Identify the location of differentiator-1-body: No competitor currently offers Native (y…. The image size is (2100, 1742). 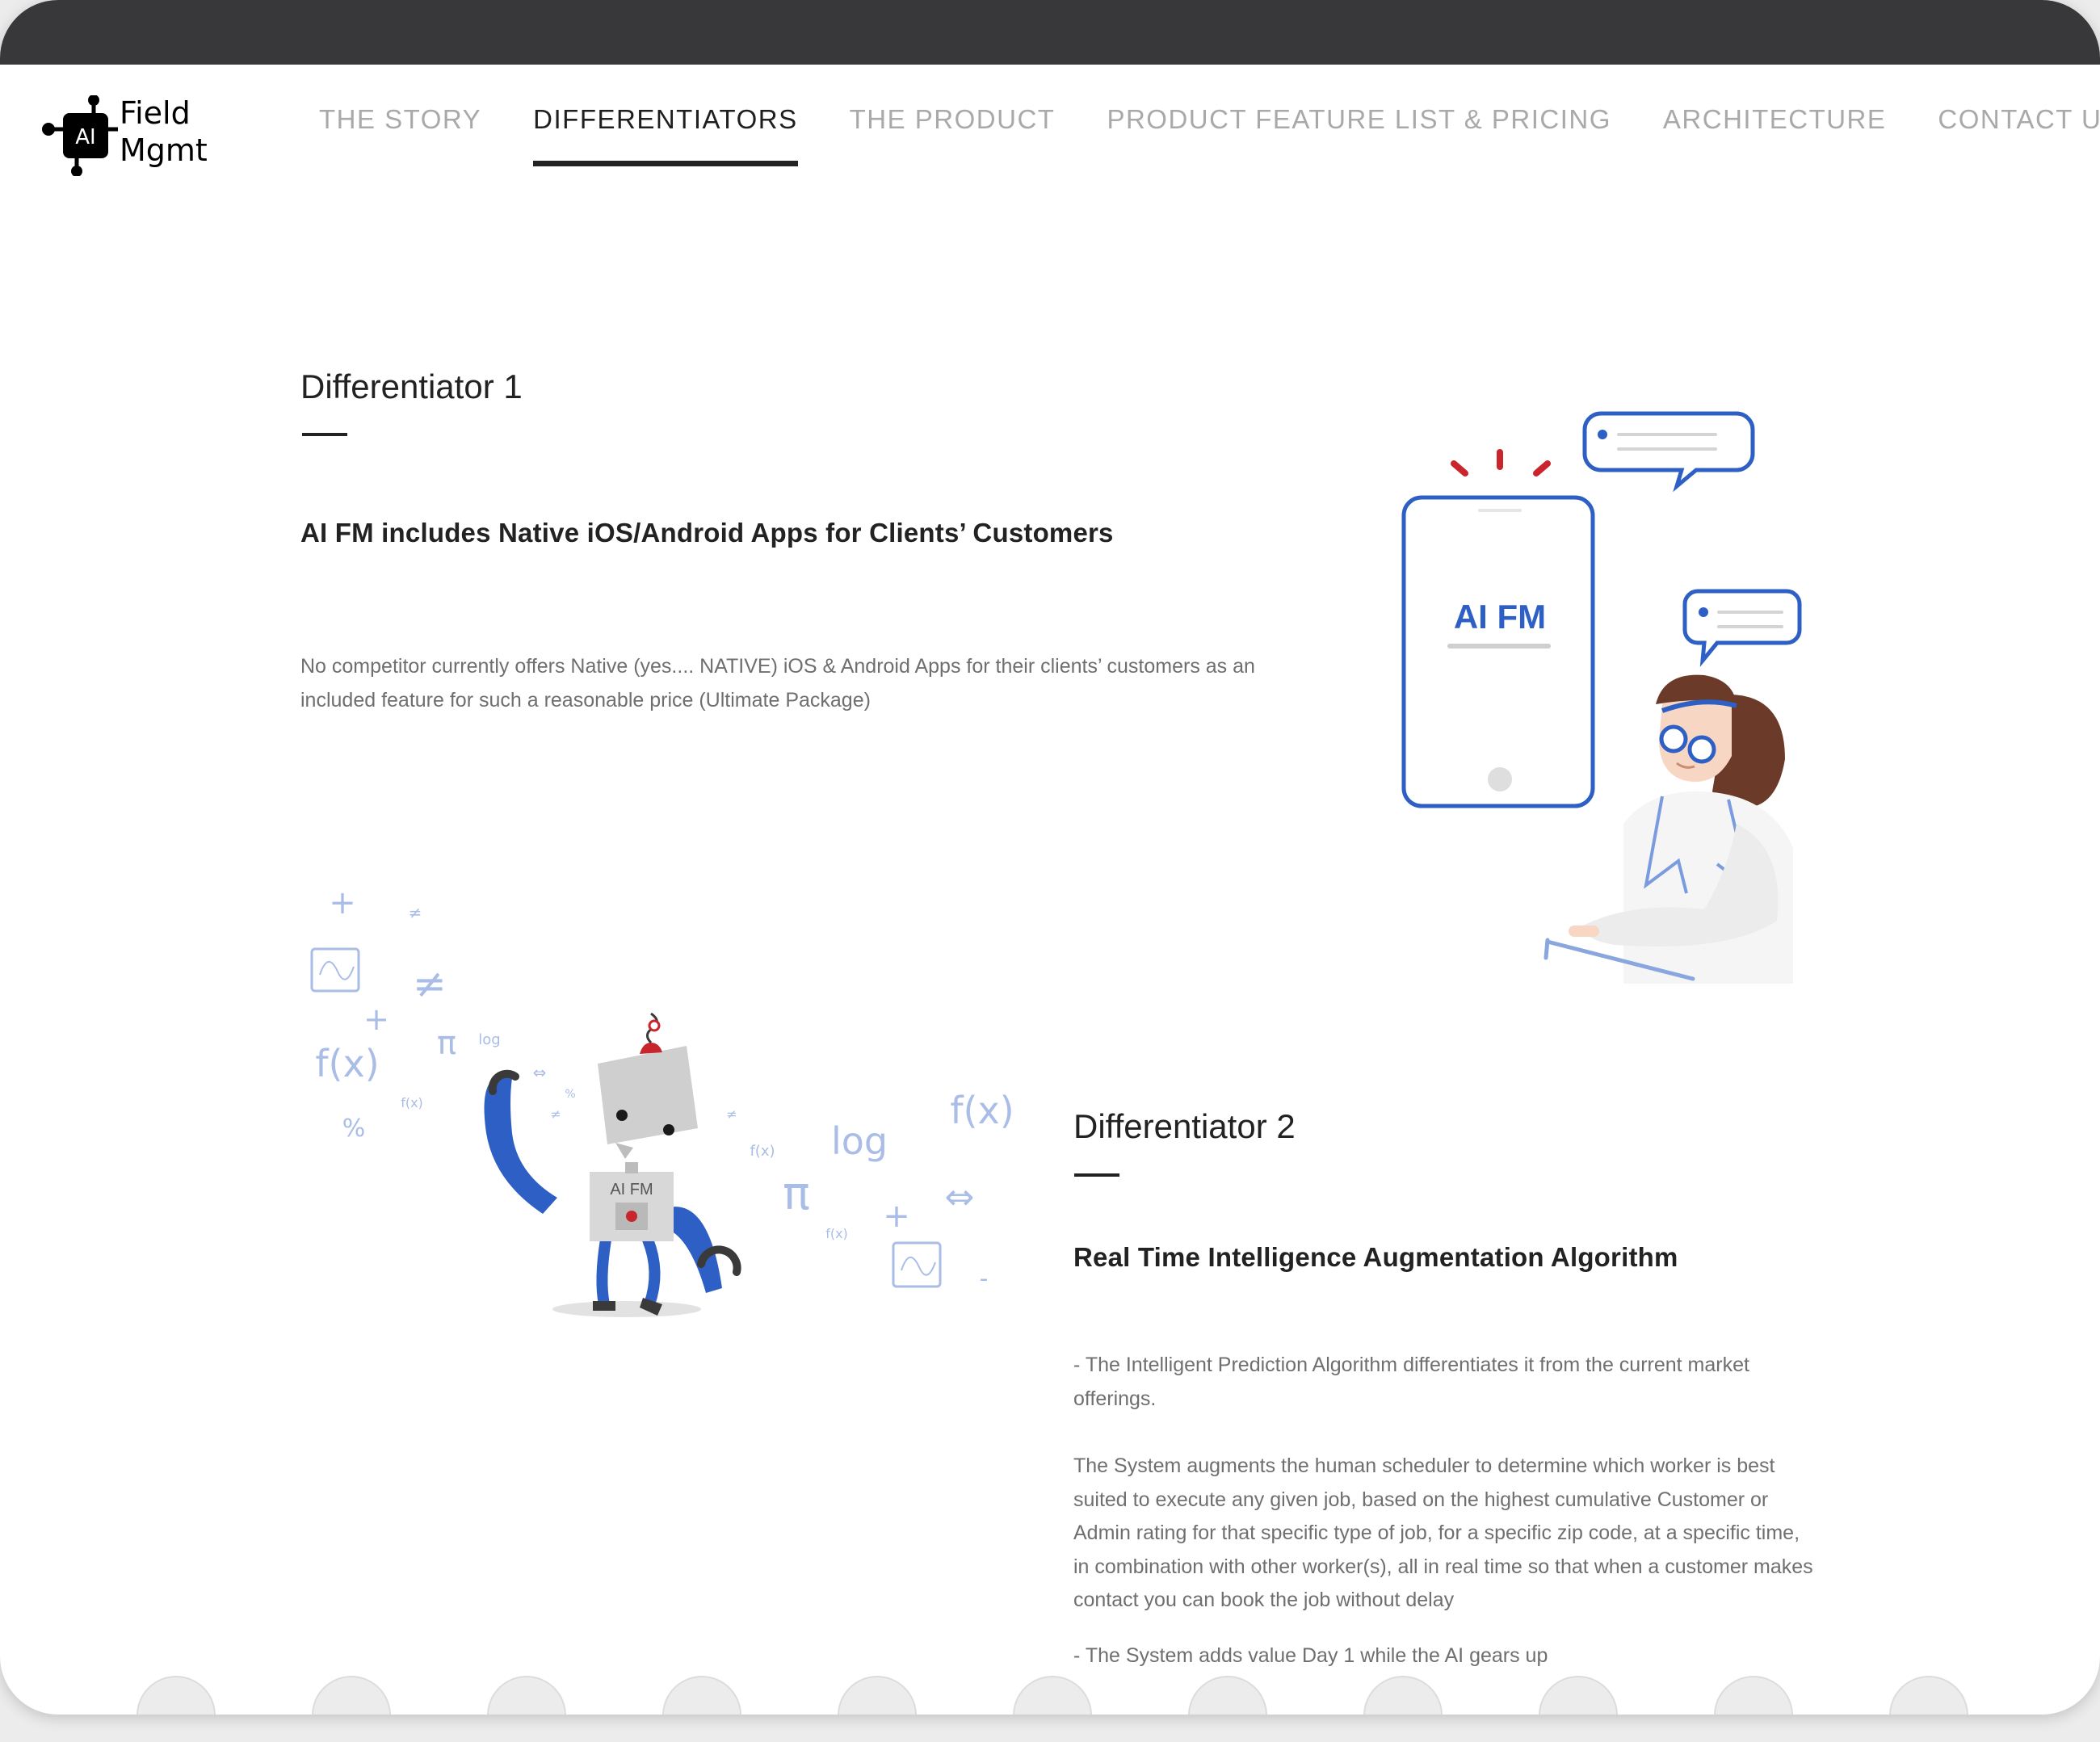
(778, 683).